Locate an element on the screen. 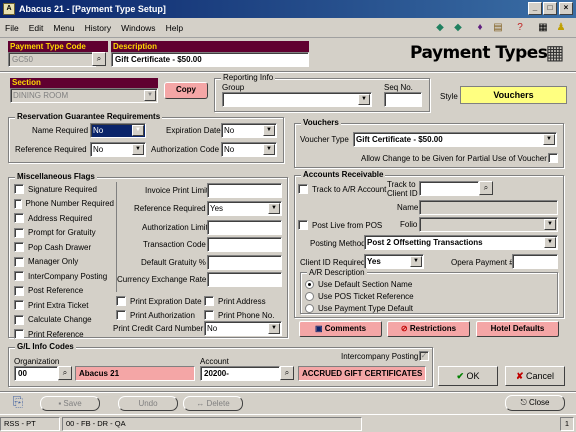 The width and height of the screenshot is (576, 432). style-value: Vouchers is located at coordinates (513, 95).